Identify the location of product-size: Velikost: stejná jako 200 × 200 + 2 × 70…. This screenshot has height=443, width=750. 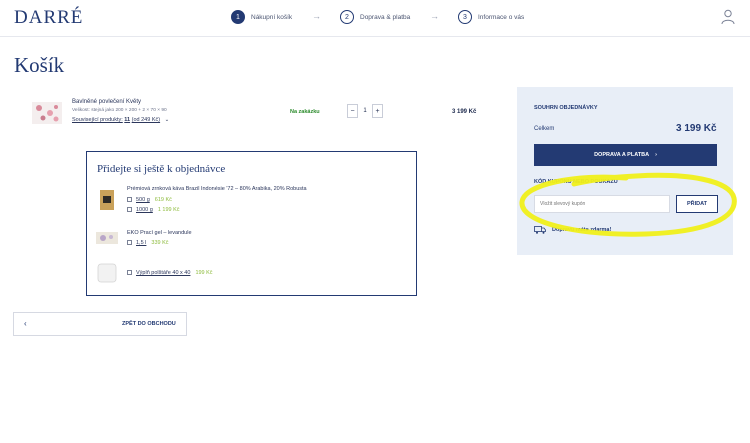
(119, 110).